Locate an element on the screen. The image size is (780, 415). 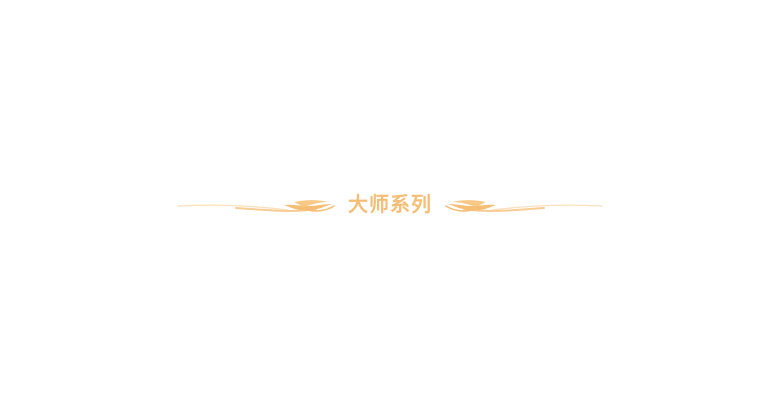
section-header: 大师系列 is located at coordinates (390, 204).